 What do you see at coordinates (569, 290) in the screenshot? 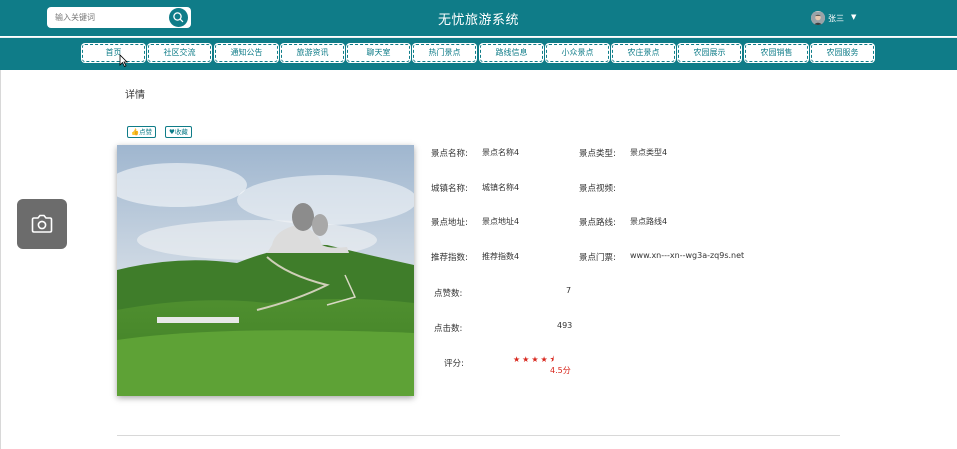
I see `likes-value: 7` at bounding box center [569, 290].